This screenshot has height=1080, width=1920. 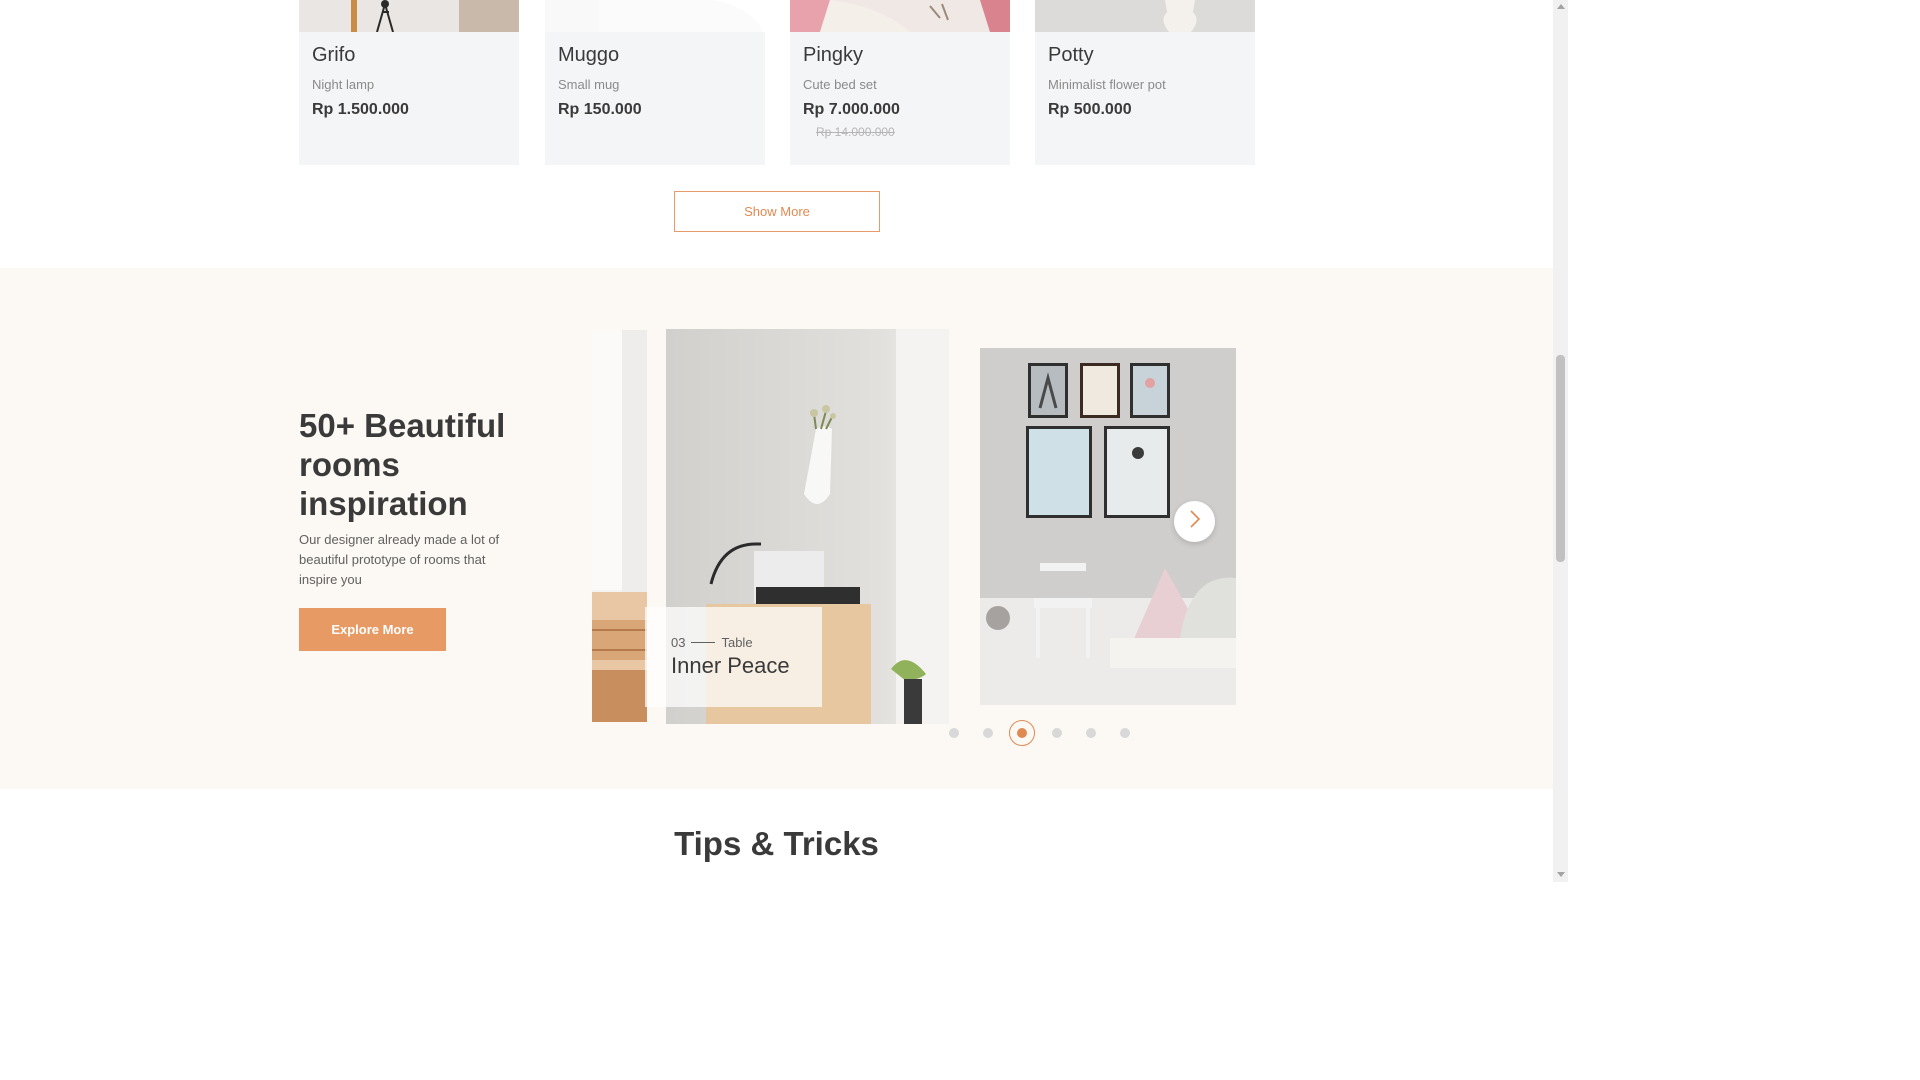 I want to click on product-card-muggo: Muggo Small mug Rp 150.000, so click(x=655, y=82).